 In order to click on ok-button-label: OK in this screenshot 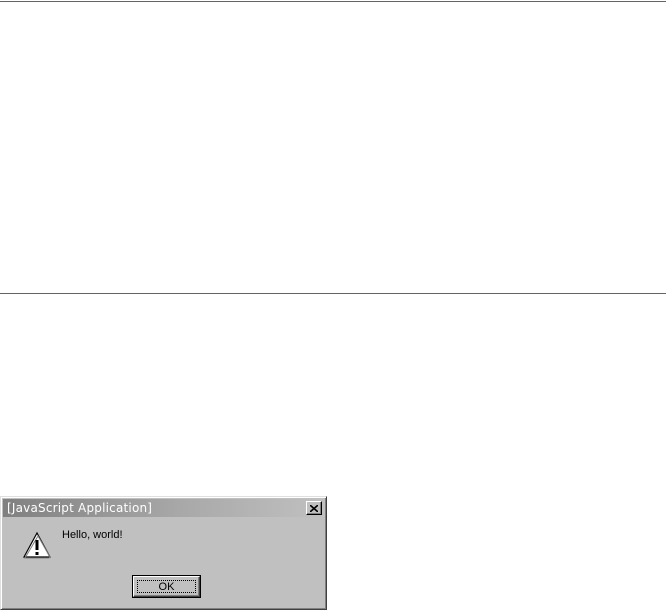, I will do `click(166, 586)`.